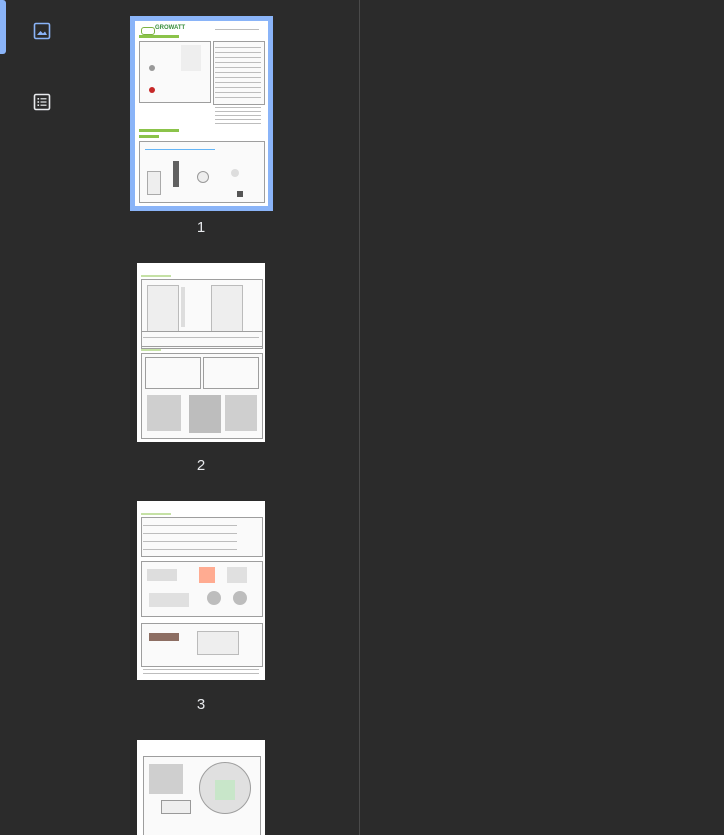 This screenshot has width=724, height=835. What do you see at coordinates (201, 227) in the screenshot?
I see `page-number-1: 1` at bounding box center [201, 227].